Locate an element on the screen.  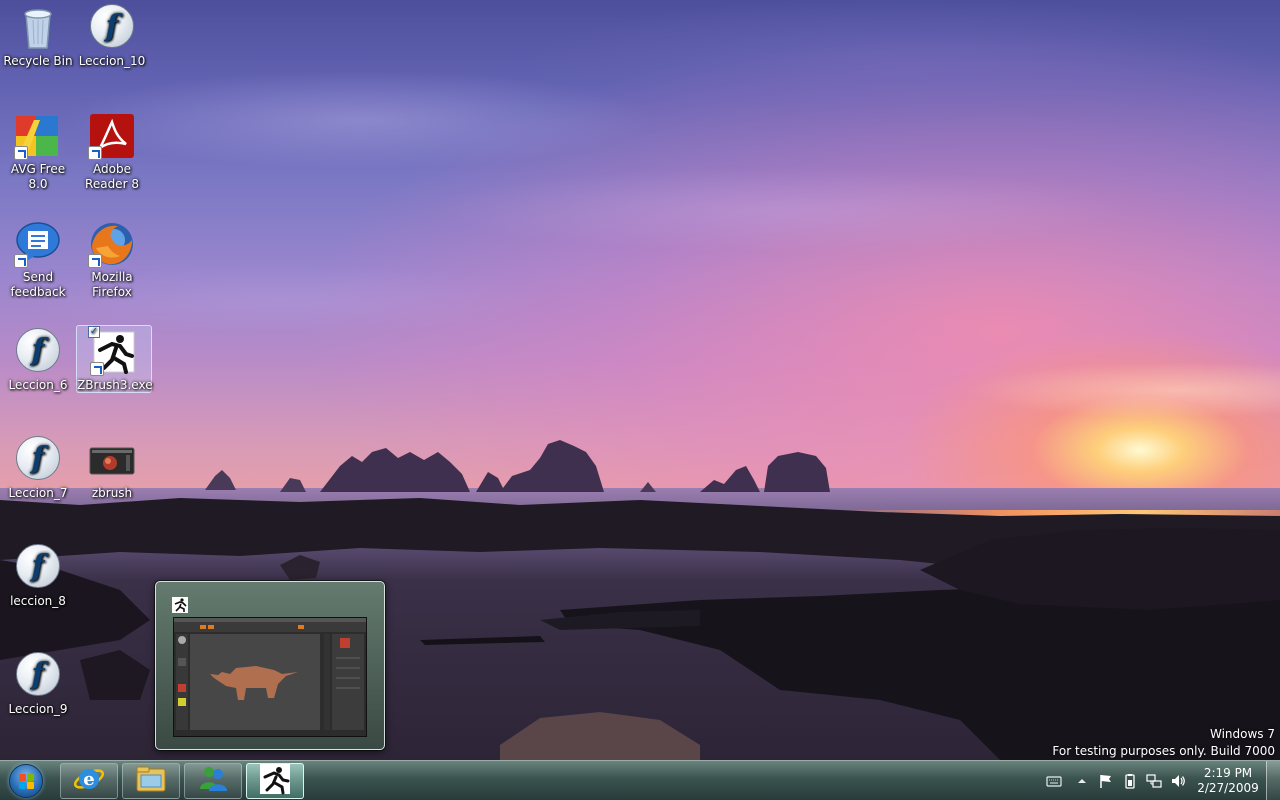
network-icon is located at coordinates (1154, 781).